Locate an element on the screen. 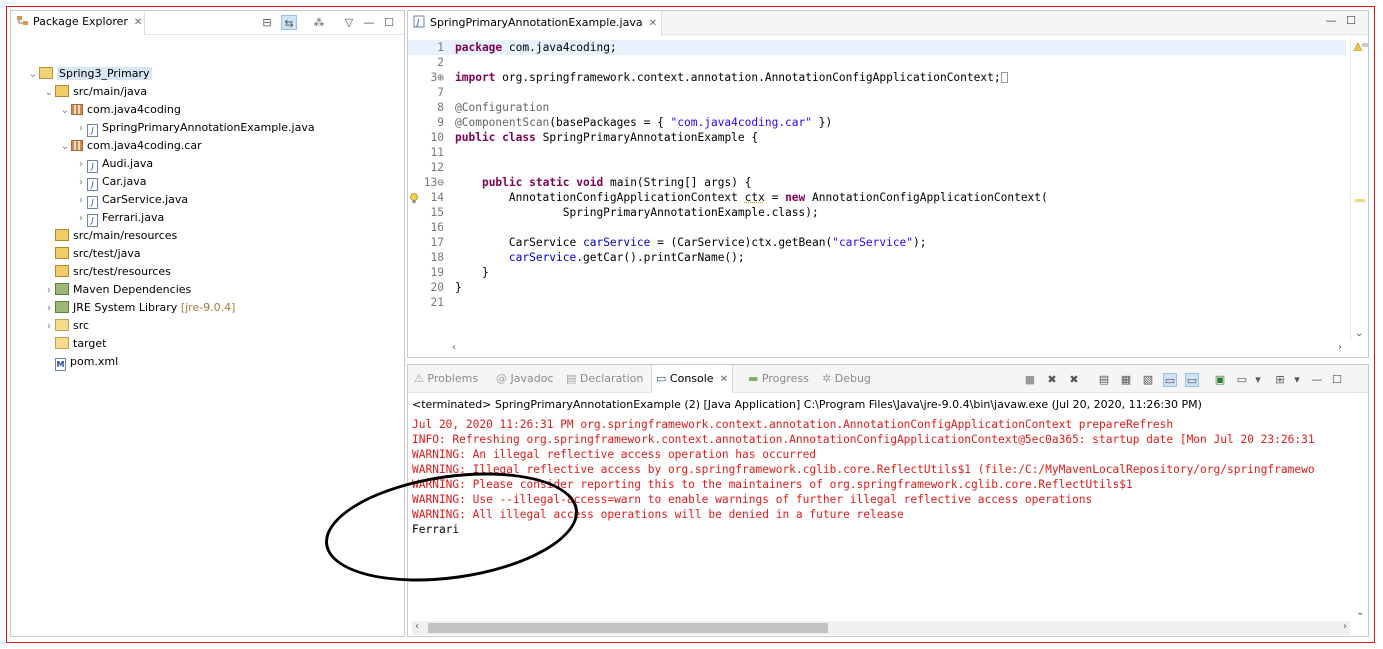 Image resolution: width=1383 pixels, height=649 pixels. problems-icon: ⚠ is located at coordinates (419, 378).